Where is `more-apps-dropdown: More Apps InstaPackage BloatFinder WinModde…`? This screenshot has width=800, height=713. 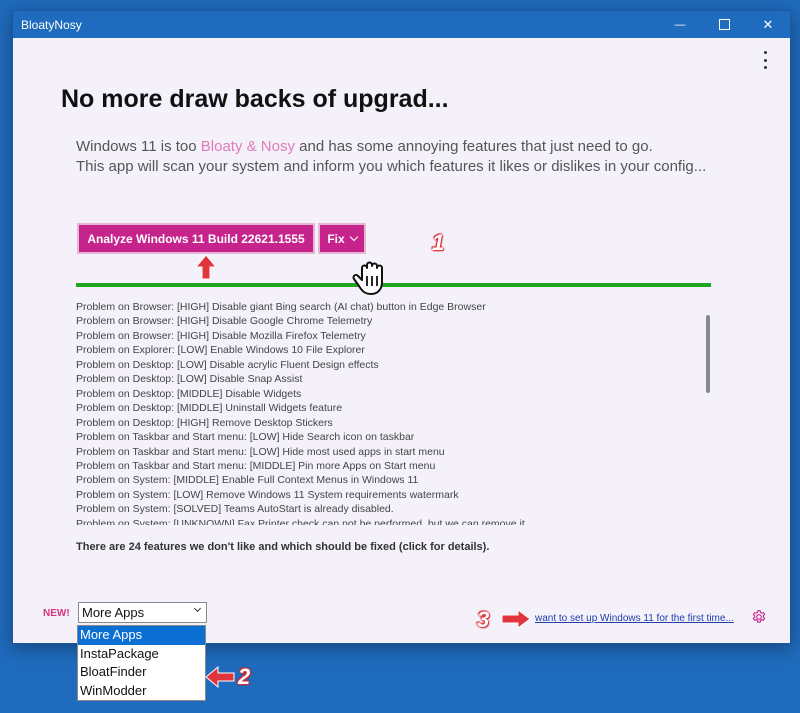 more-apps-dropdown: More Apps InstaPackage BloatFinder WinModde… is located at coordinates (141, 663).